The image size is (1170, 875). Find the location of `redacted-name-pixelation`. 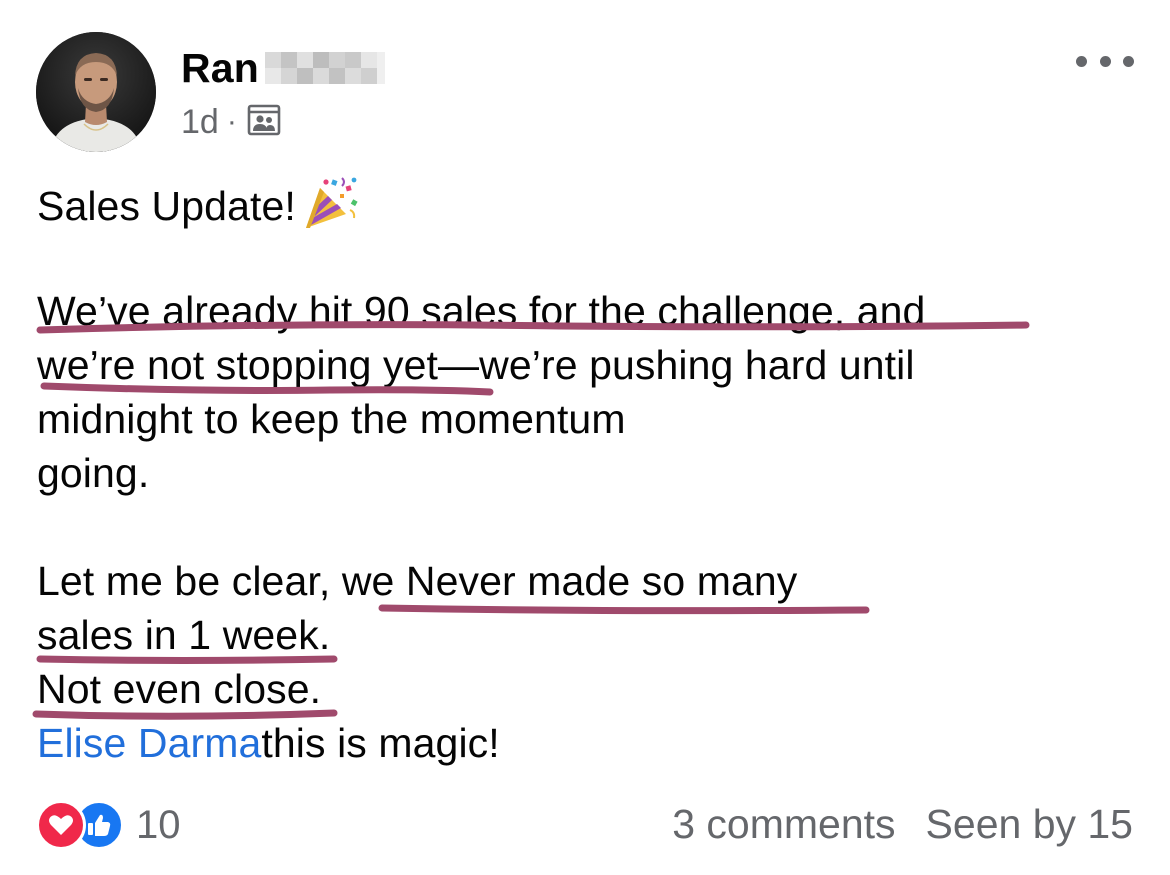

redacted-name-pixelation is located at coordinates (330, 68).